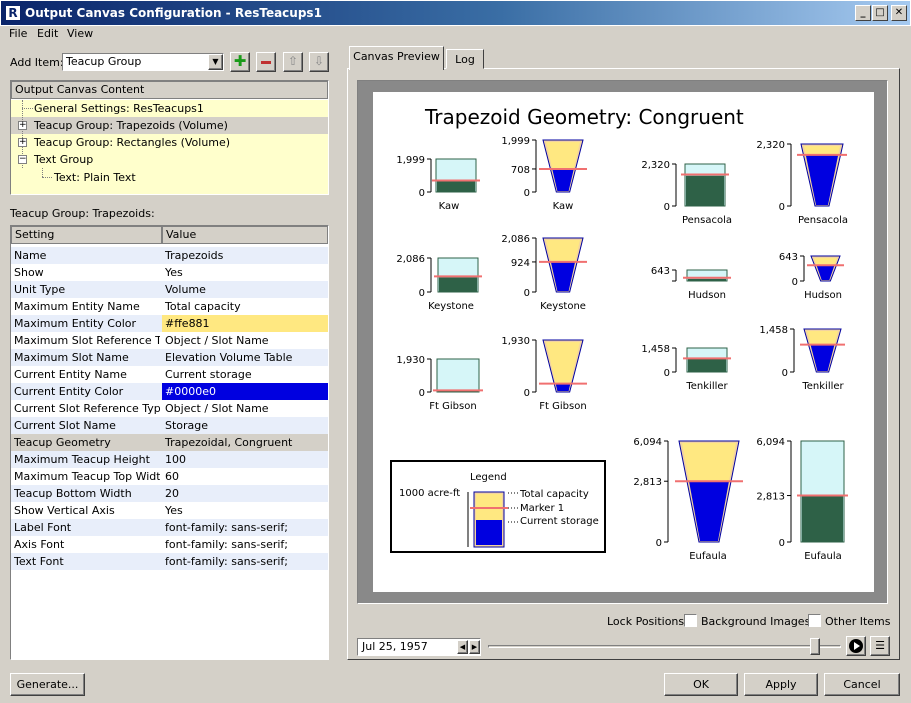 The height and width of the screenshot is (703, 911). I want to click on table-row: Current Entity Color #0000e0, so click(169, 391).